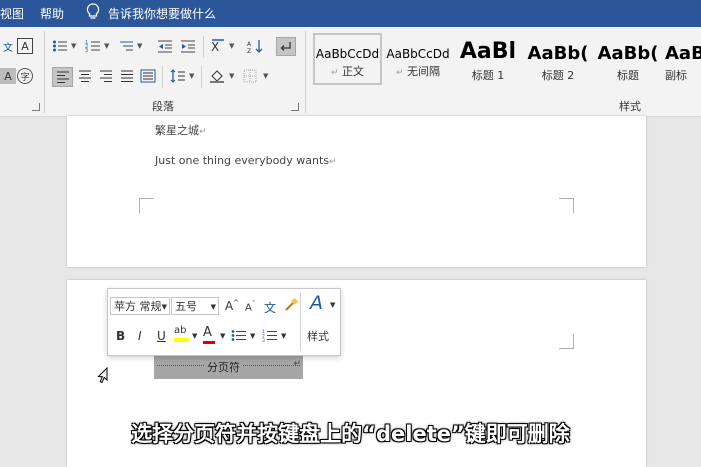  I want to click on character-shading-icon: A, so click(8, 76).